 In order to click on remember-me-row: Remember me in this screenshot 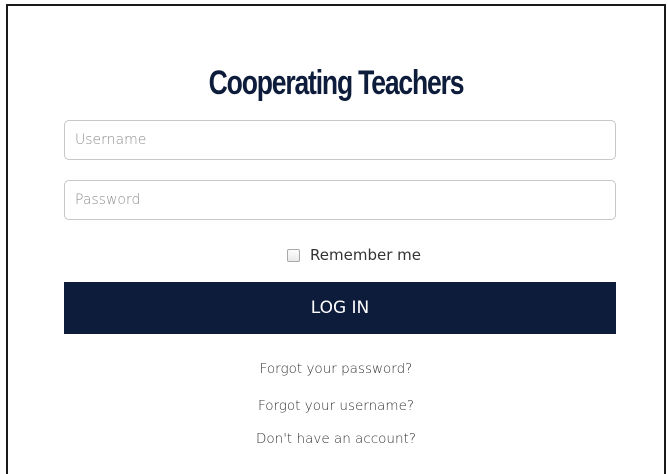, I will do `click(336, 255)`.